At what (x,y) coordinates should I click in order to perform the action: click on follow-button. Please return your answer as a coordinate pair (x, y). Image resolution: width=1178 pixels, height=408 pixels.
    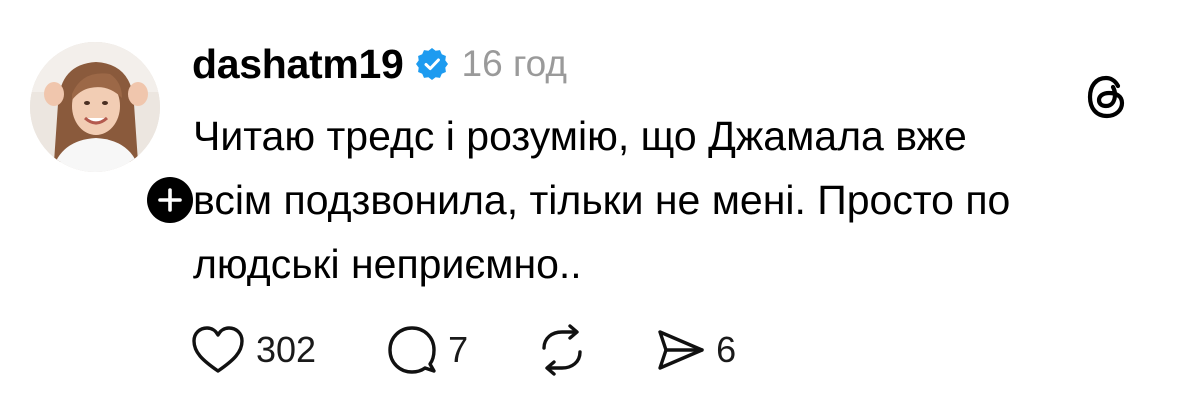
    Looking at the image, I should click on (170, 200).